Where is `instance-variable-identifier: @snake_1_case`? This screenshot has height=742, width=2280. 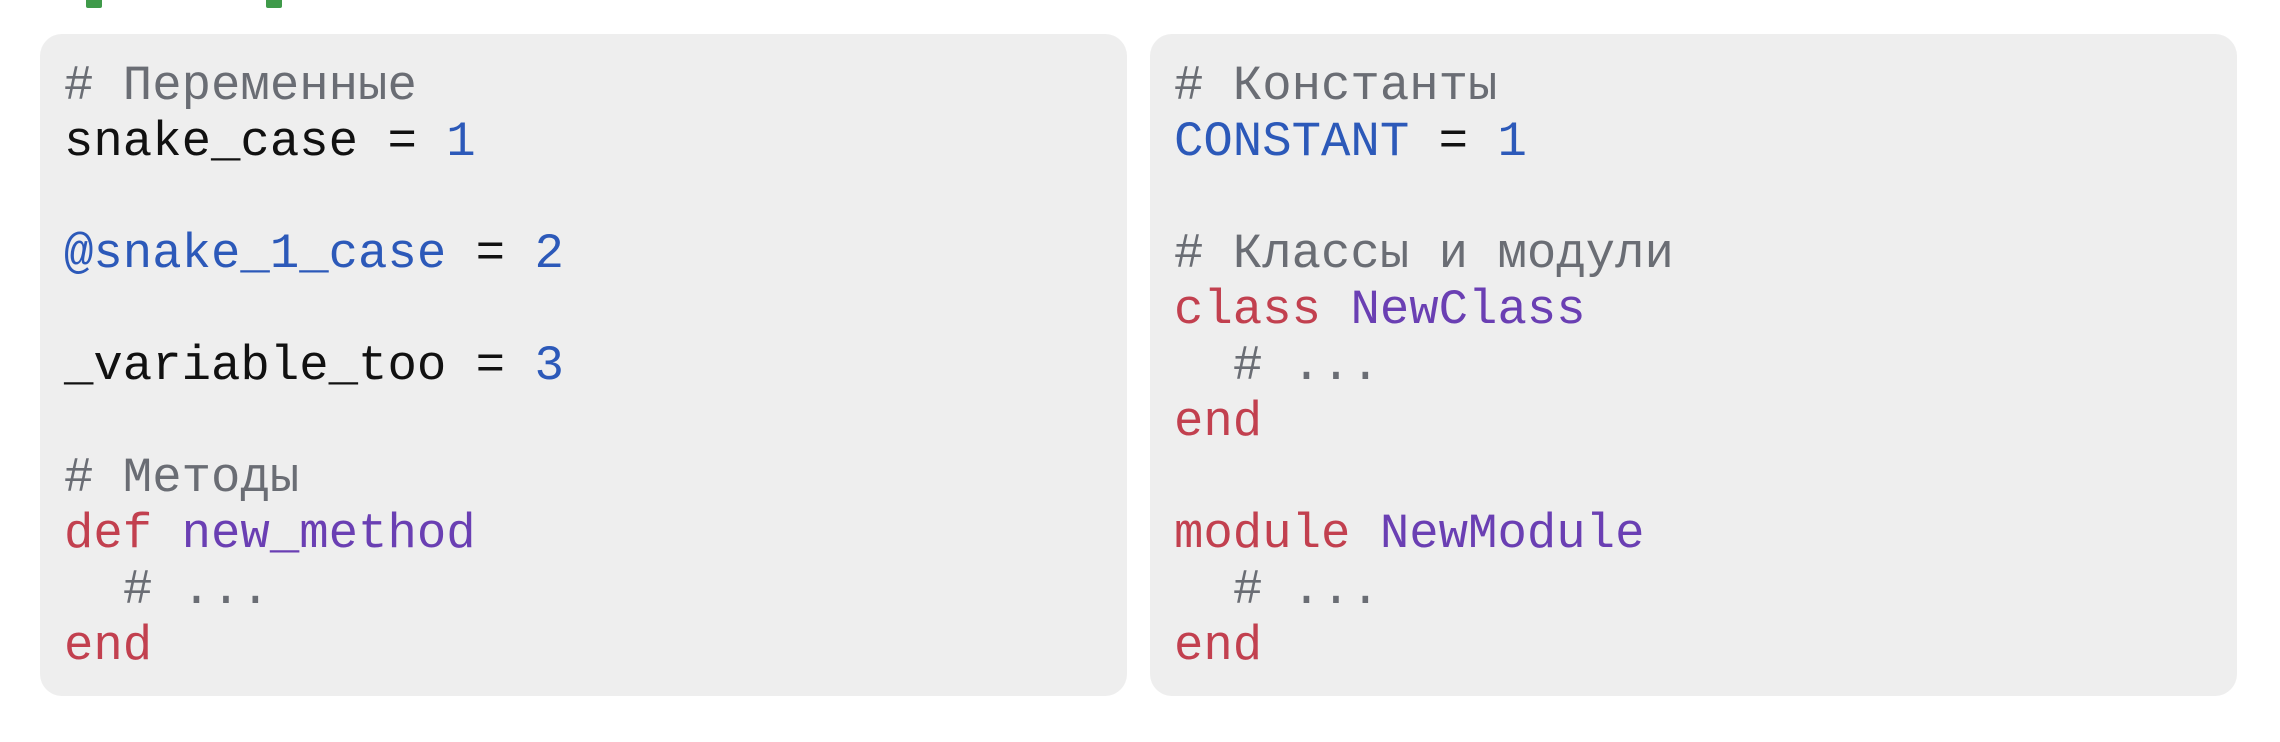 instance-variable-identifier: @snake_1_case is located at coordinates (255, 254).